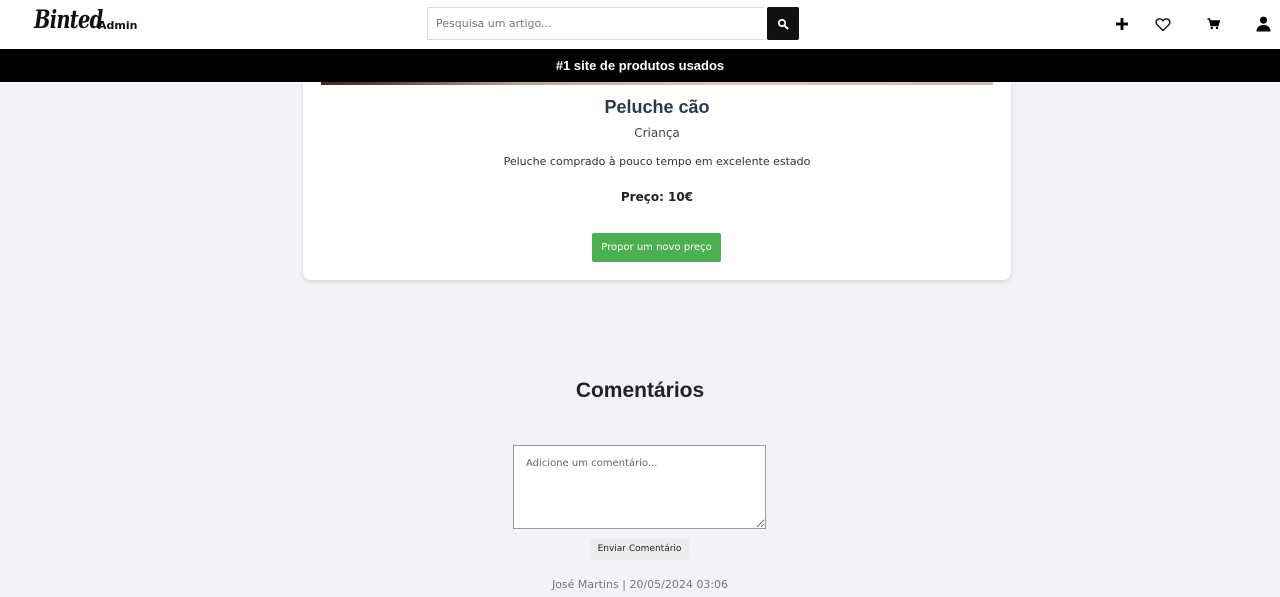 The image size is (1280, 597). Describe the element at coordinates (639, 549) in the screenshot. I see `send-comment-button: Enviar Comentário` at that location.